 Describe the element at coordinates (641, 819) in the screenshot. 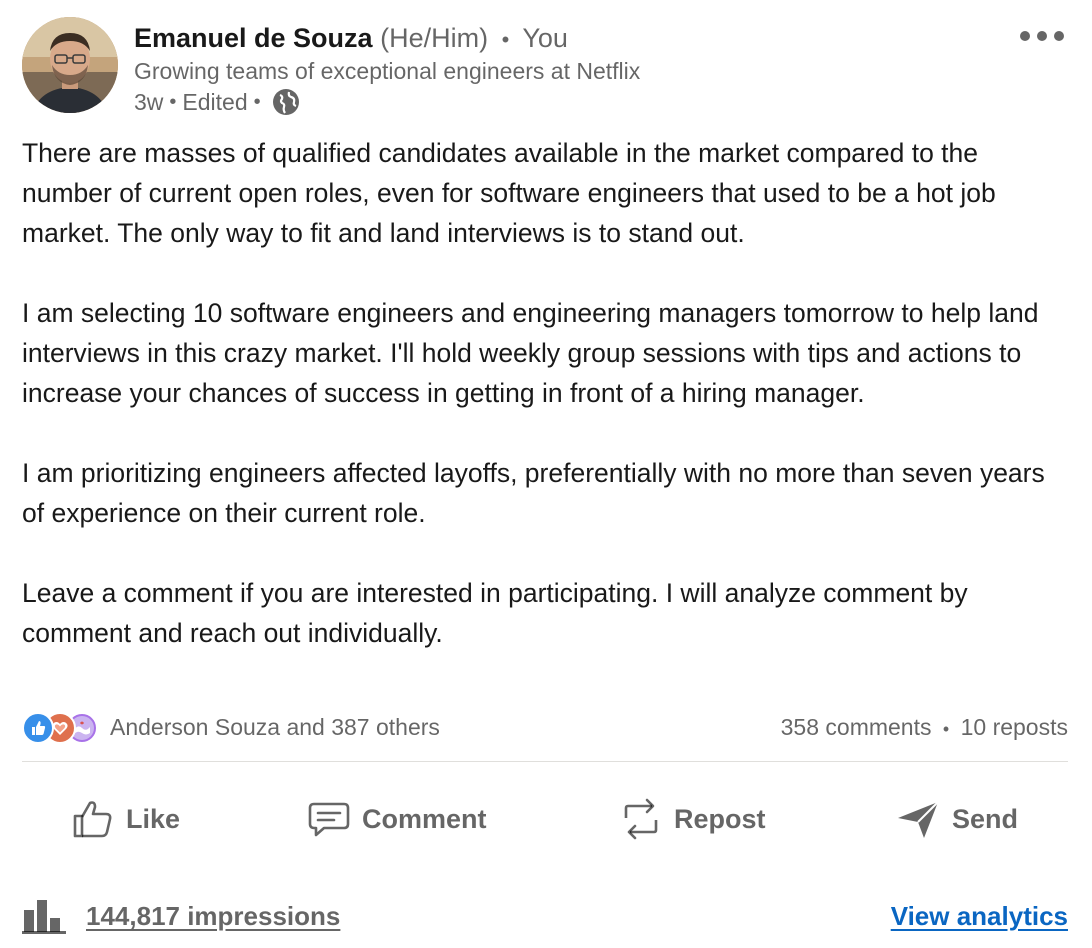

I see `repost-icon` at that location.